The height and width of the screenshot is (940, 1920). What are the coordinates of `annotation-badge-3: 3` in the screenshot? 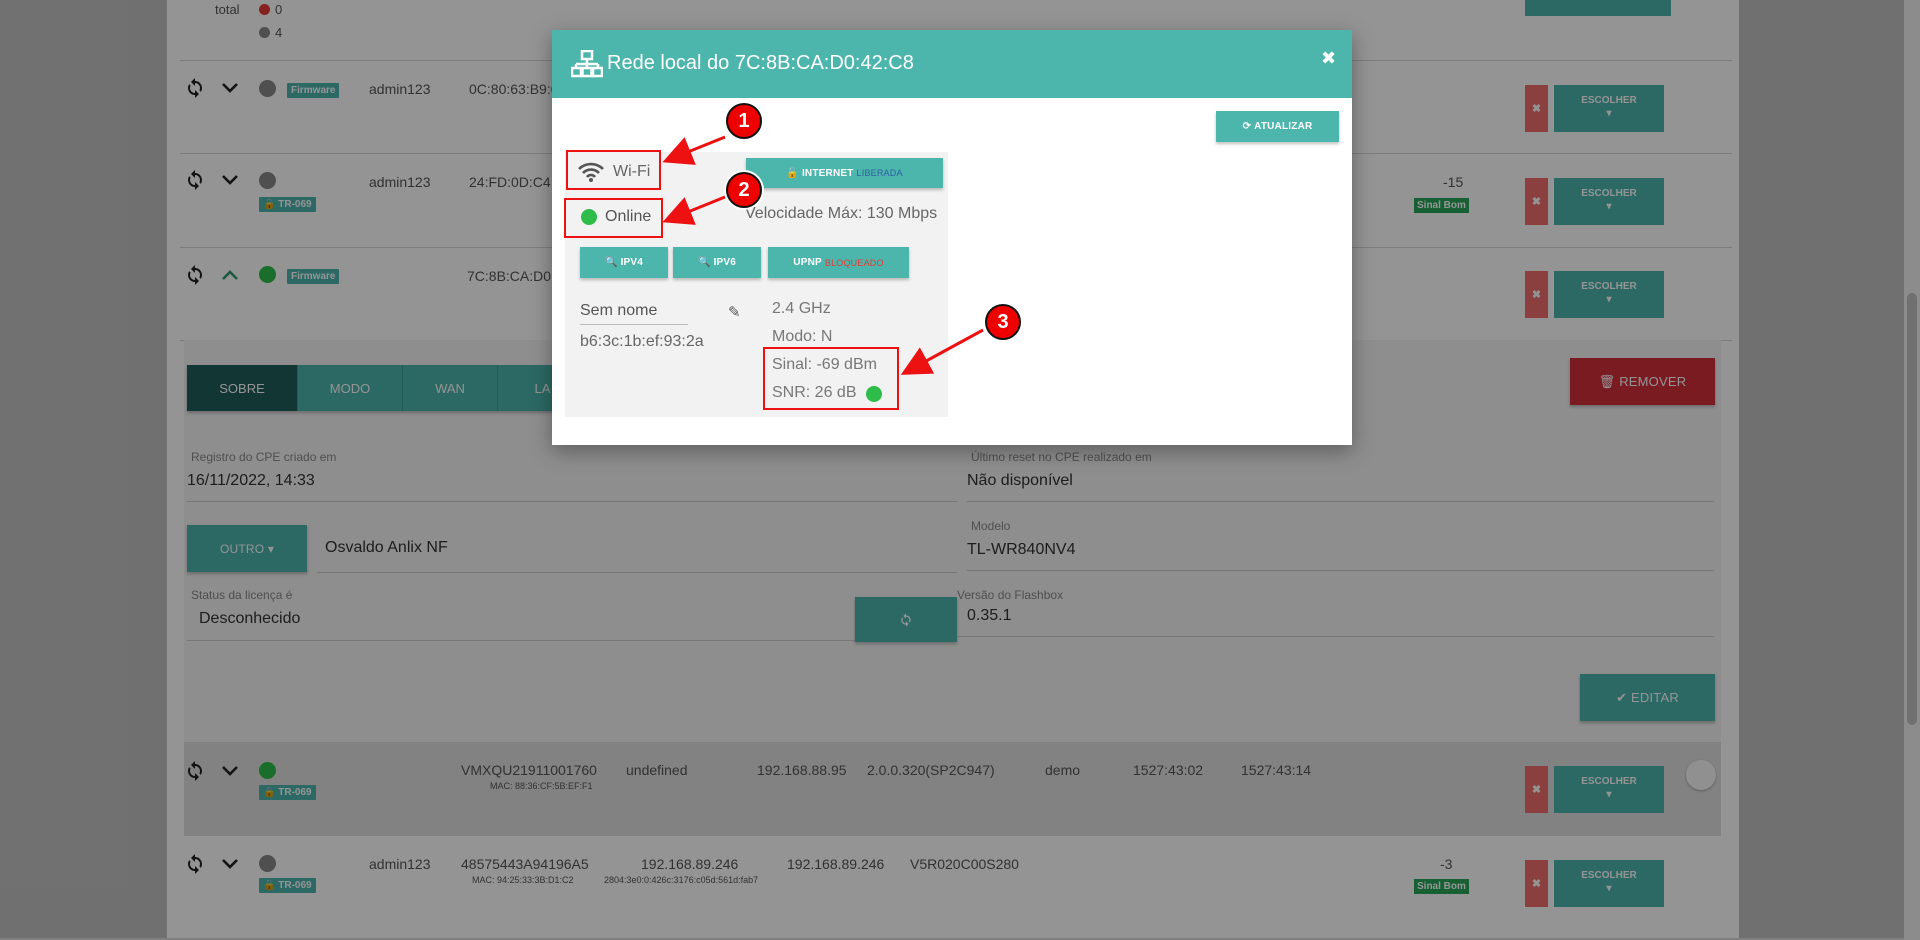 It's located at (1003, 322).